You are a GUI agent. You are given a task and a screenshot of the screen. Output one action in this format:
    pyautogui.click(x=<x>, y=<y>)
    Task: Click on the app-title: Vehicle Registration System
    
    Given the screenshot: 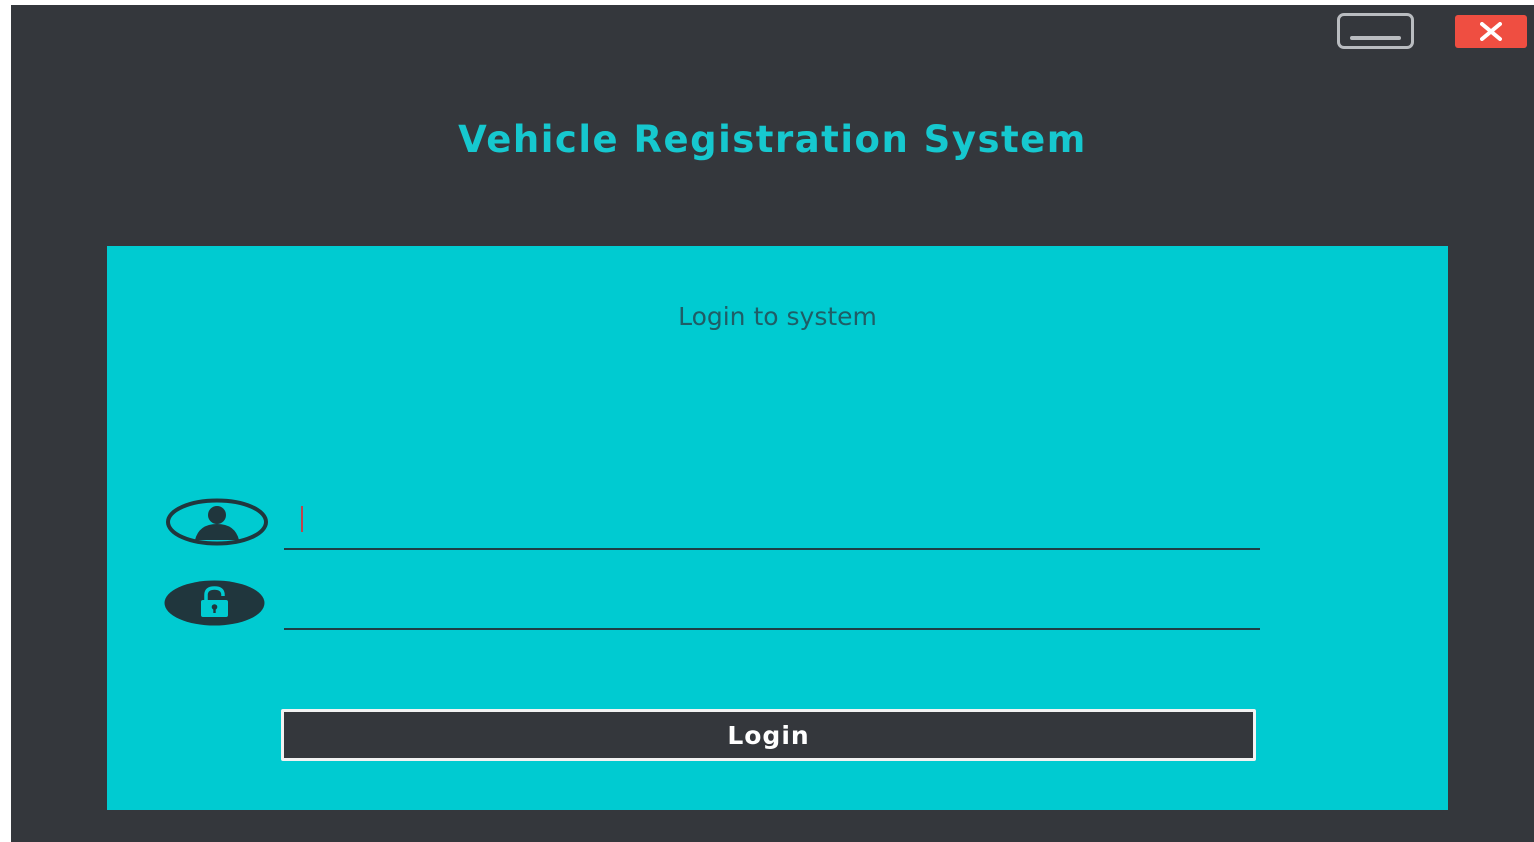 What is the action you would take?
    pyautogui.click(x=772, y=139)
    